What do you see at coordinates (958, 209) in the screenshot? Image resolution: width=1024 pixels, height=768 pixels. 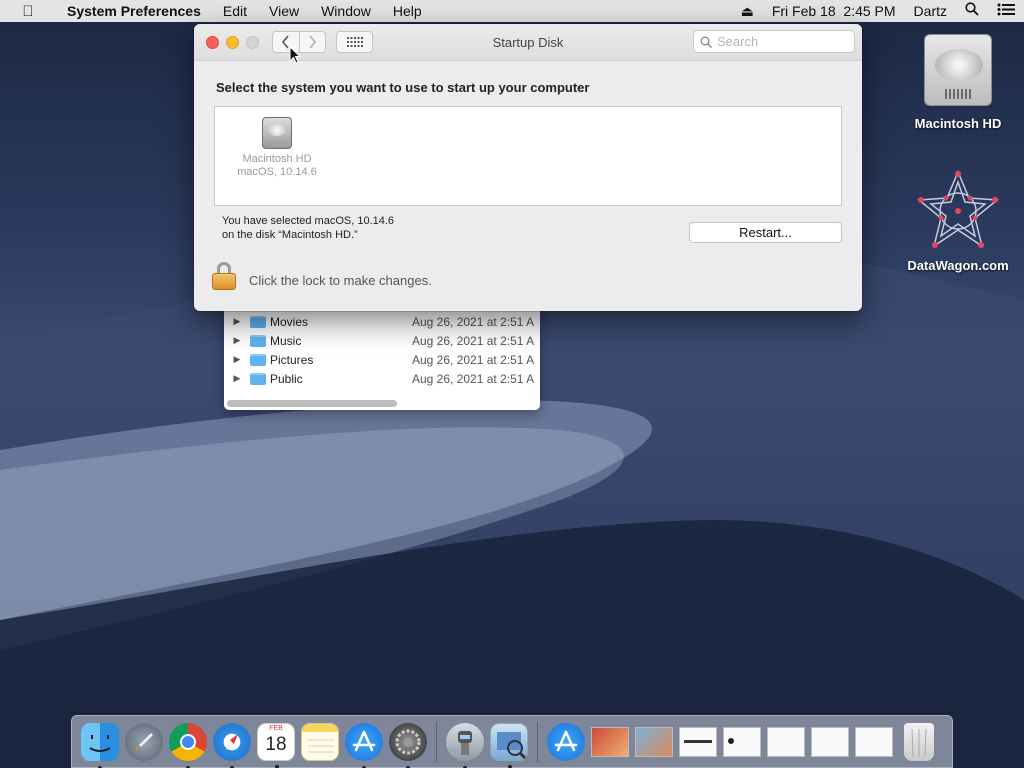 I see `datawagon-logo-icon` at bounding box center [958, 209].